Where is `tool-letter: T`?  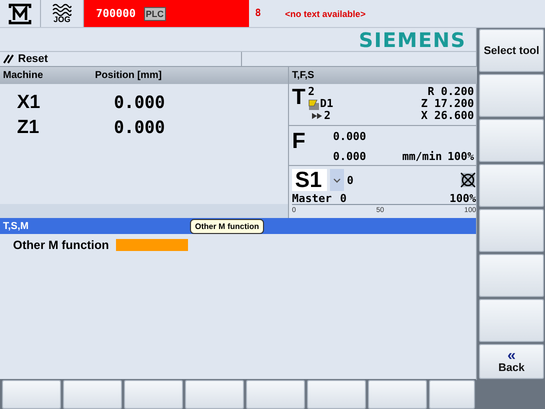 tool-letter: T is located at coordinates (299, 98).